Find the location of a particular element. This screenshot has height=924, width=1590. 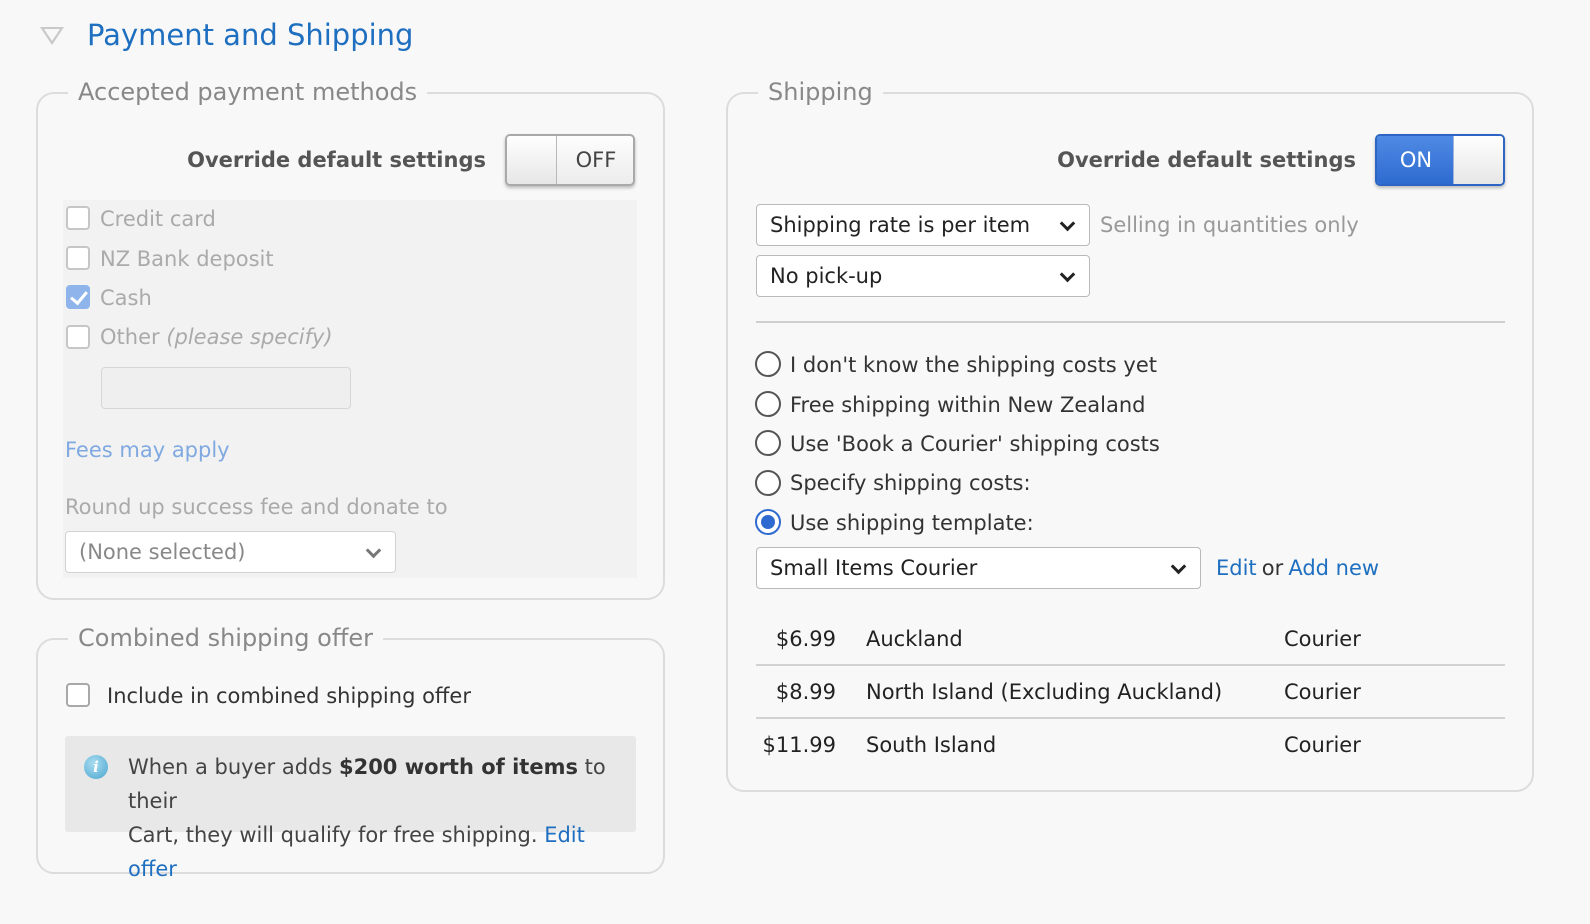

payment-override-toggle: OFF is located at coordinates (570, 160).